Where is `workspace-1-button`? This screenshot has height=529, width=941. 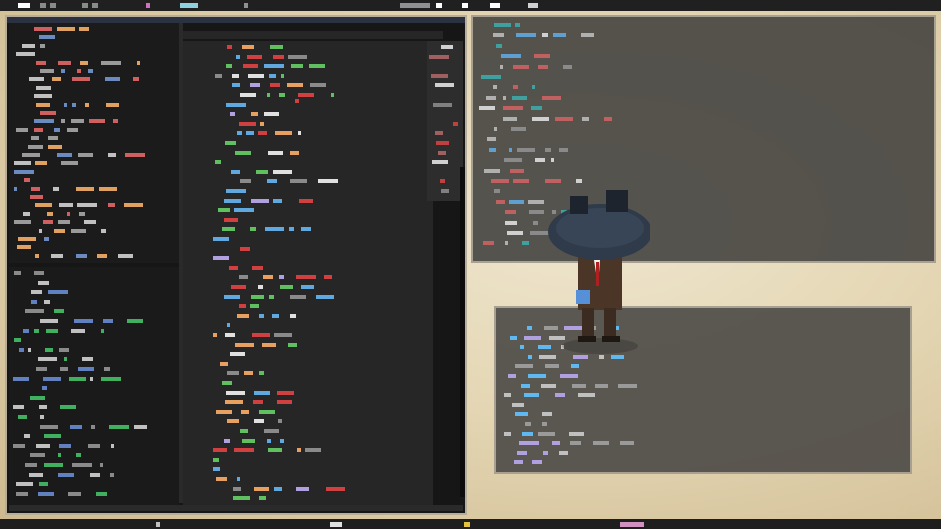 workspace-1-button is located at coordinates (24, 5).